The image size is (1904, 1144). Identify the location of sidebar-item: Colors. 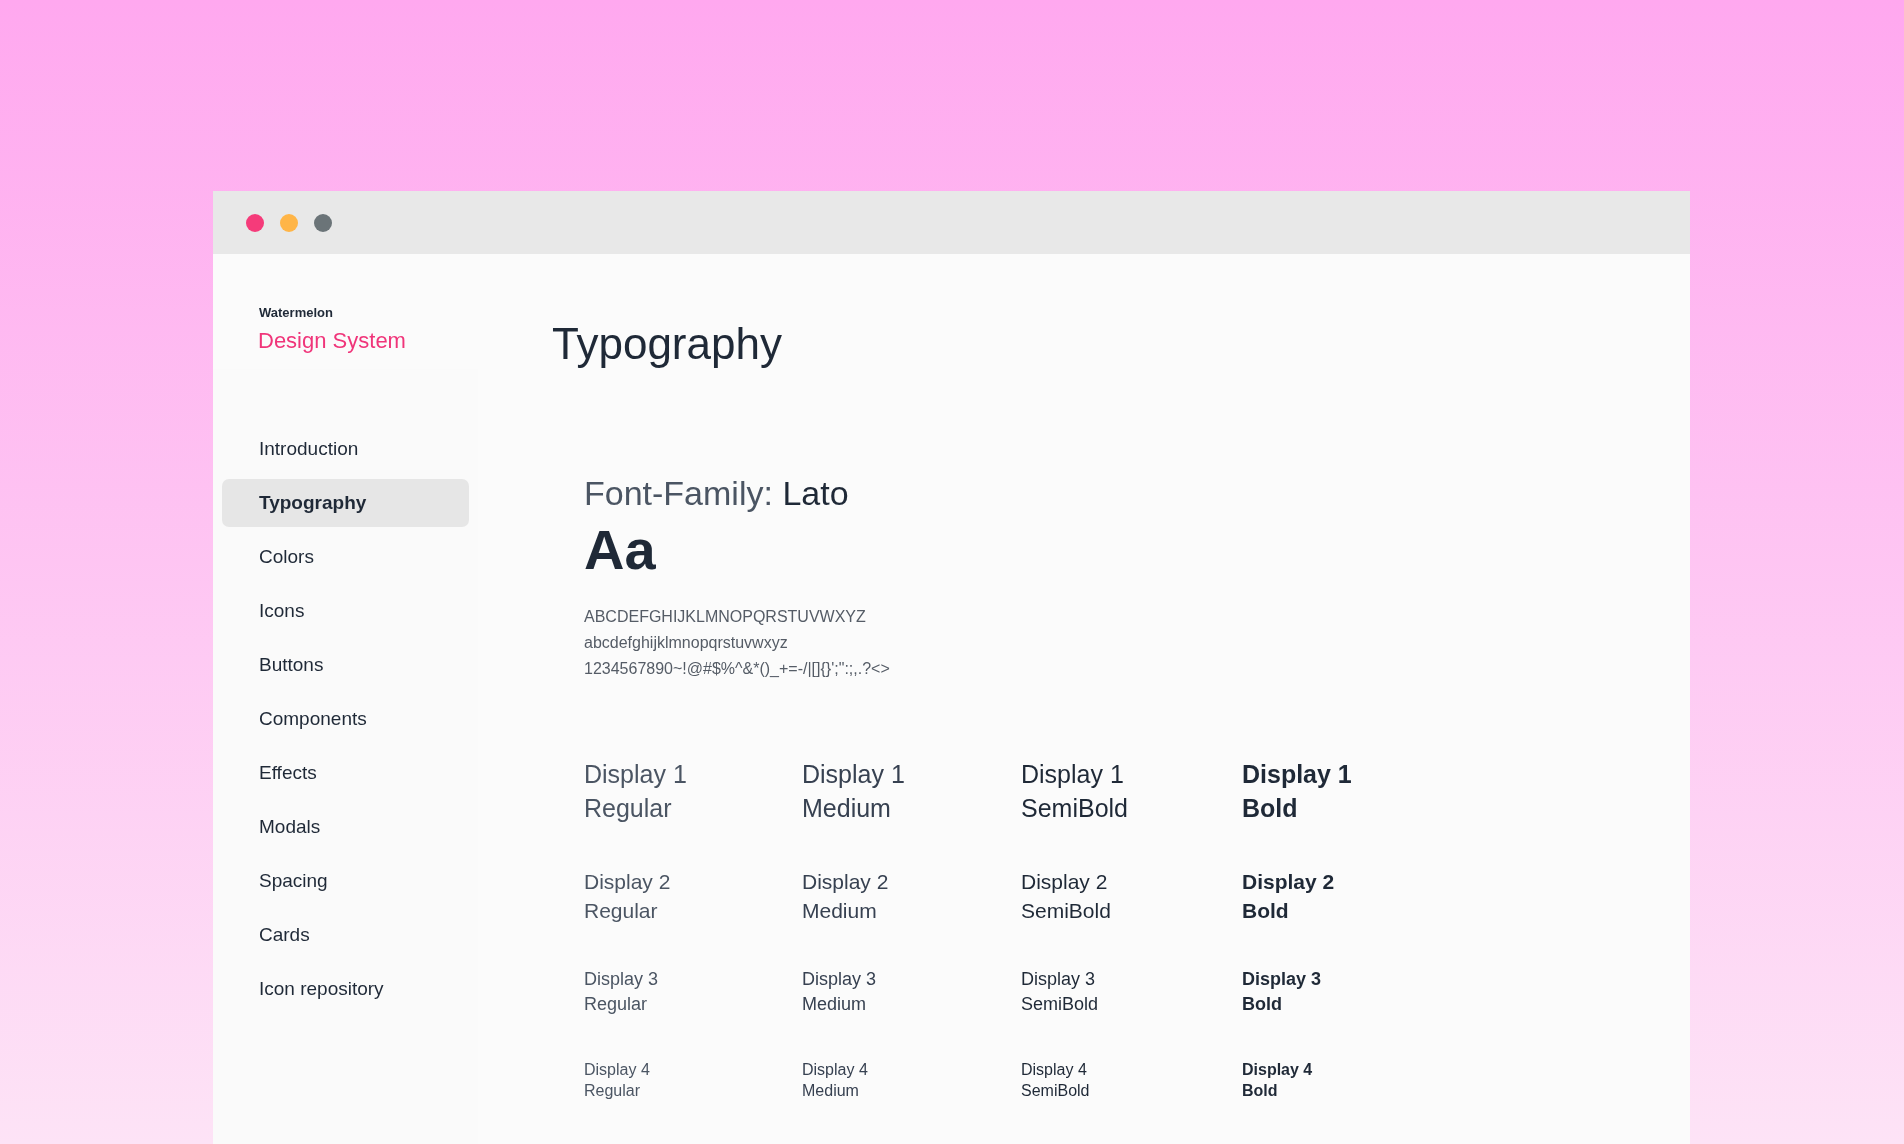
(345, 557).